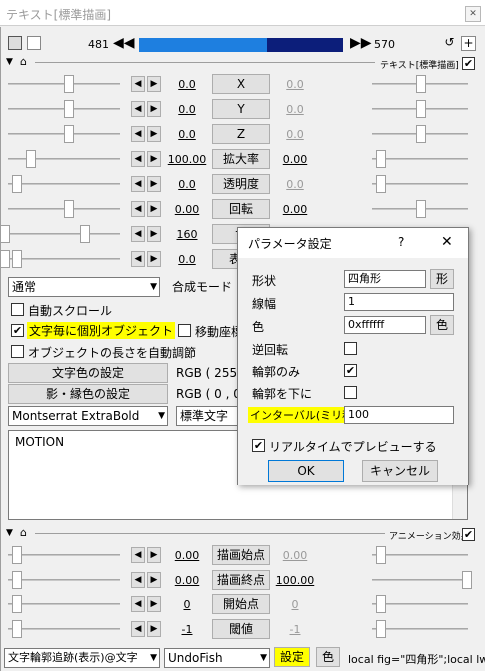 This screenshot has height=671, width=485. What do you see at coordinates (442, 325) in the screenshot?
I see `color-picker-button: 色` at bounding box center [442, 325].